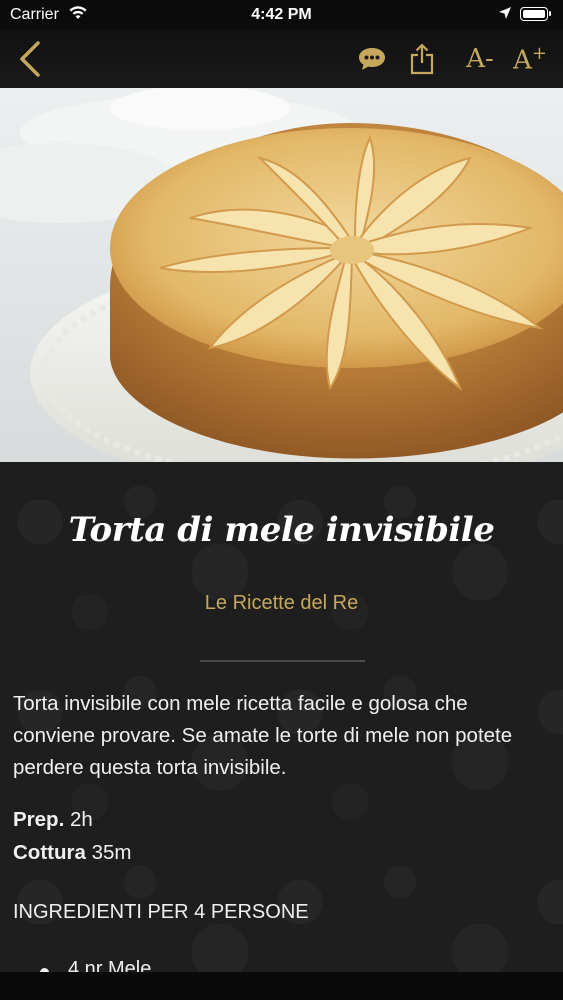  I want to click on back-chevron-icon, so click(30, 59).